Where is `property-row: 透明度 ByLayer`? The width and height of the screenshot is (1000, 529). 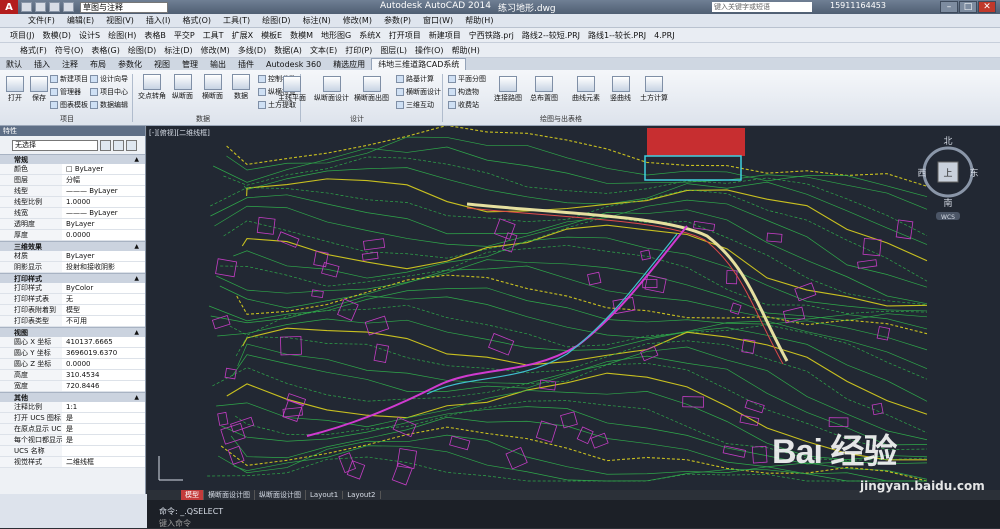
property-row: 透明度 ByLayer is located at coordinates (72, 224).